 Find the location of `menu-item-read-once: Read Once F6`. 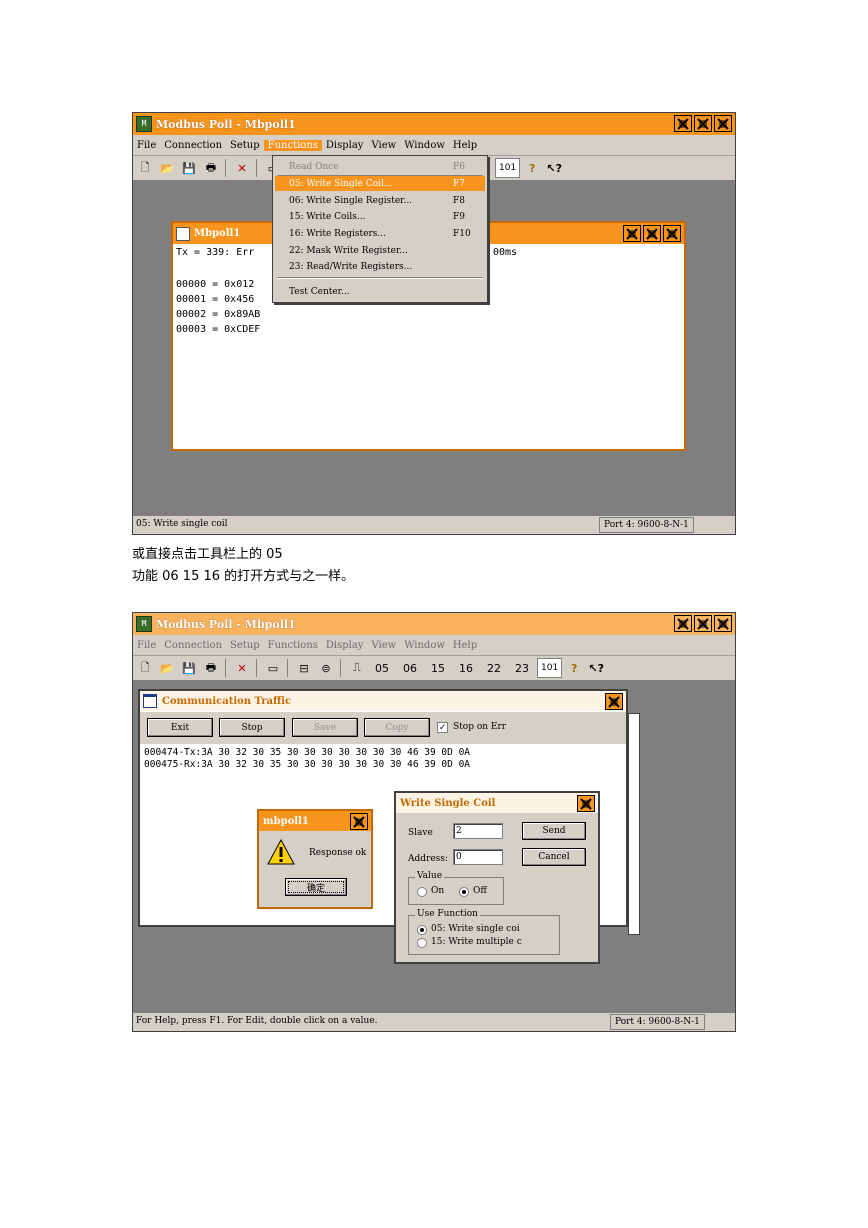

menu-item-read-once: Read Once F6 is located at coordinates (380, 166).